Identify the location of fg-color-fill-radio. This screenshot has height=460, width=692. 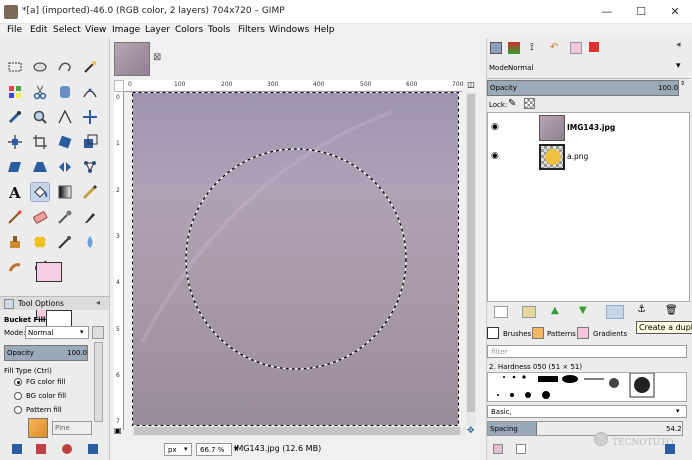
(18, 382).